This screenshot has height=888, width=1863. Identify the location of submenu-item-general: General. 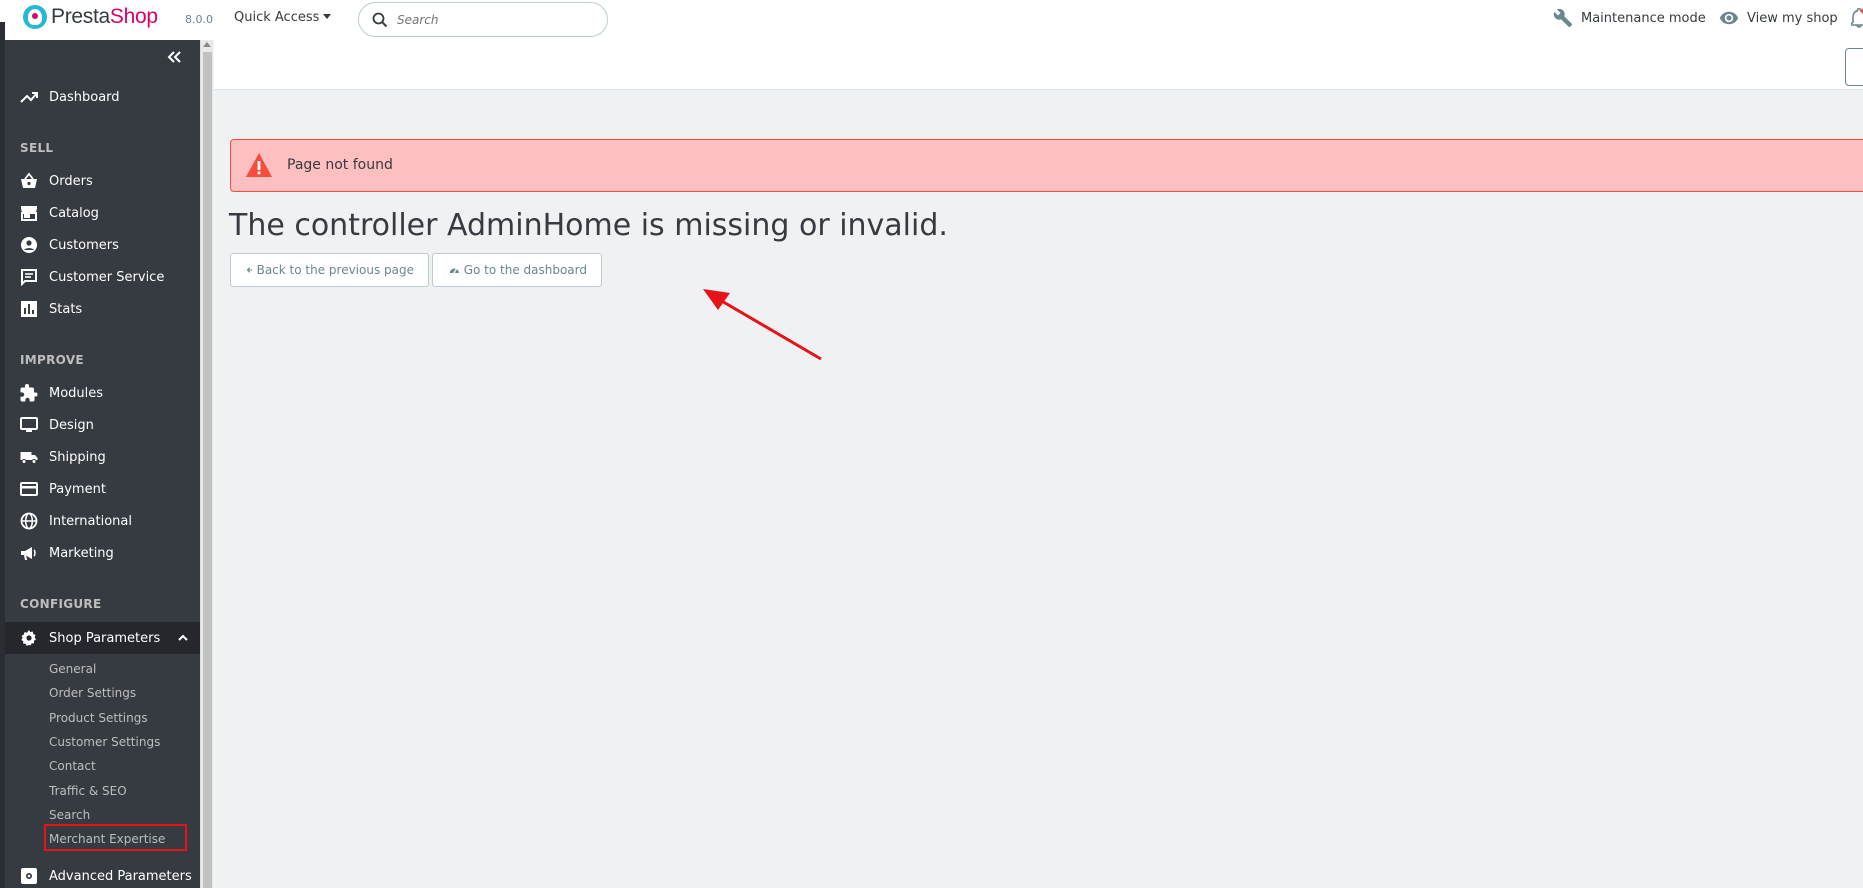
(72, 669).